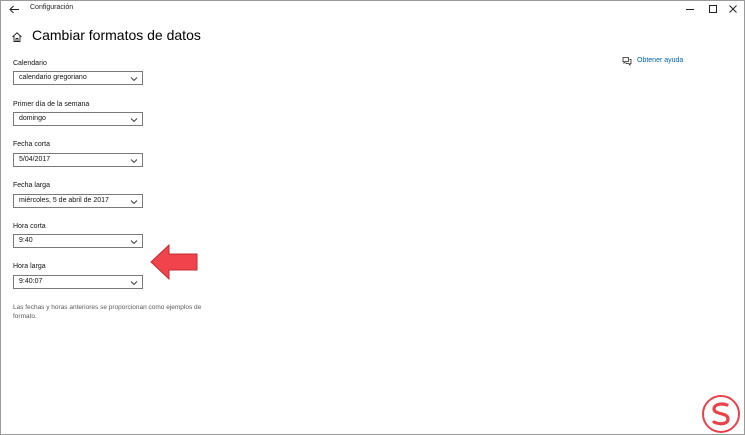  I want to click on calendar-value: calendario gregoriano, so click(53, 77).